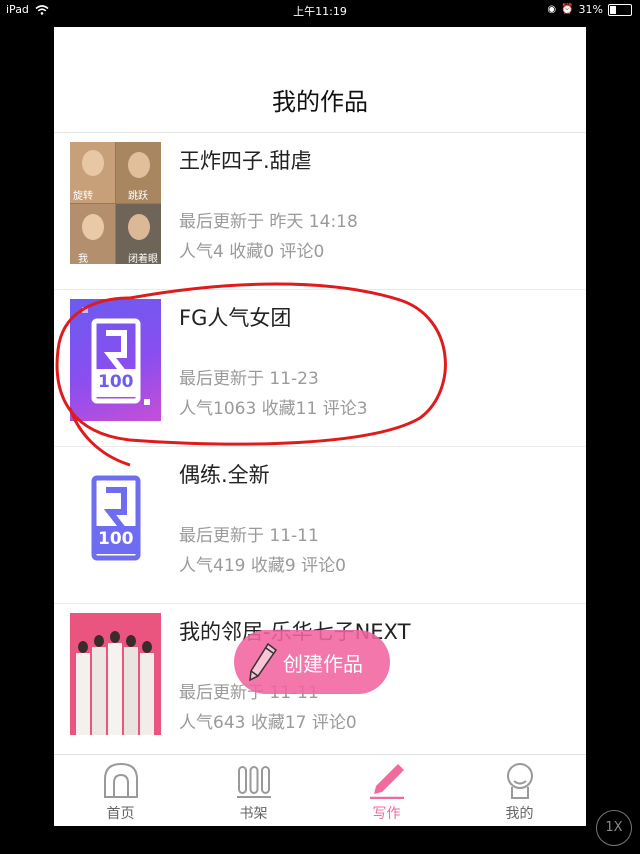 This screenshot has height=854, width=640. Describe the element at coordinates (251, 374) in the screenshot. I see `annotation-circle` at that location.